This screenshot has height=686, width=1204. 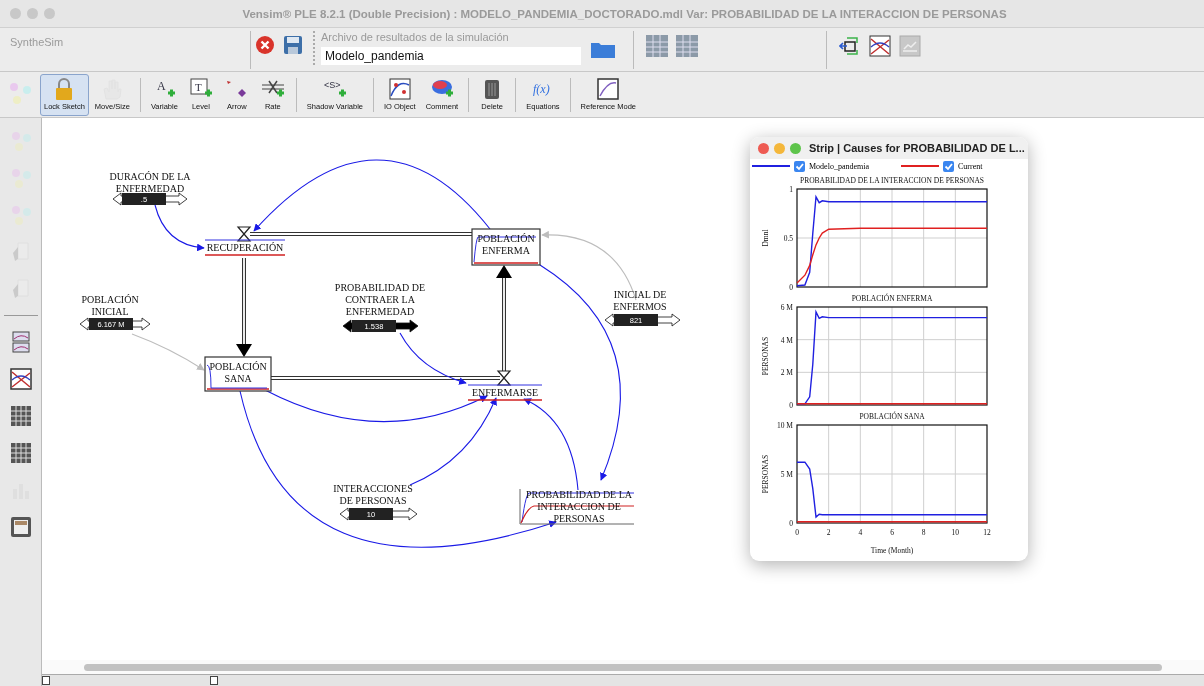 What do you see at coordinates (380, 287) in the screenshot?
I see `constant-label: PROBABILIDAD DE` at bounding box center [380, 287].